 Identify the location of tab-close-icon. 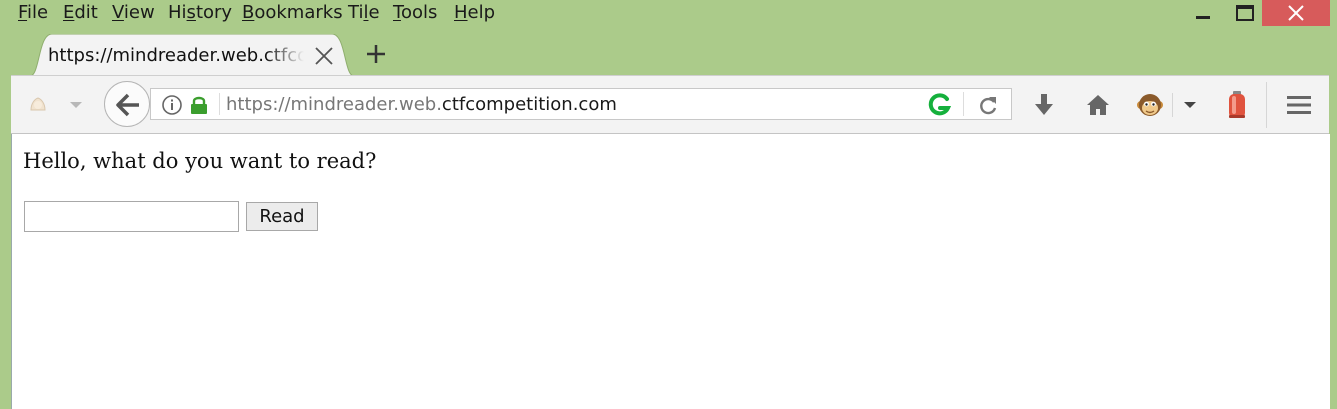
(324, 56).